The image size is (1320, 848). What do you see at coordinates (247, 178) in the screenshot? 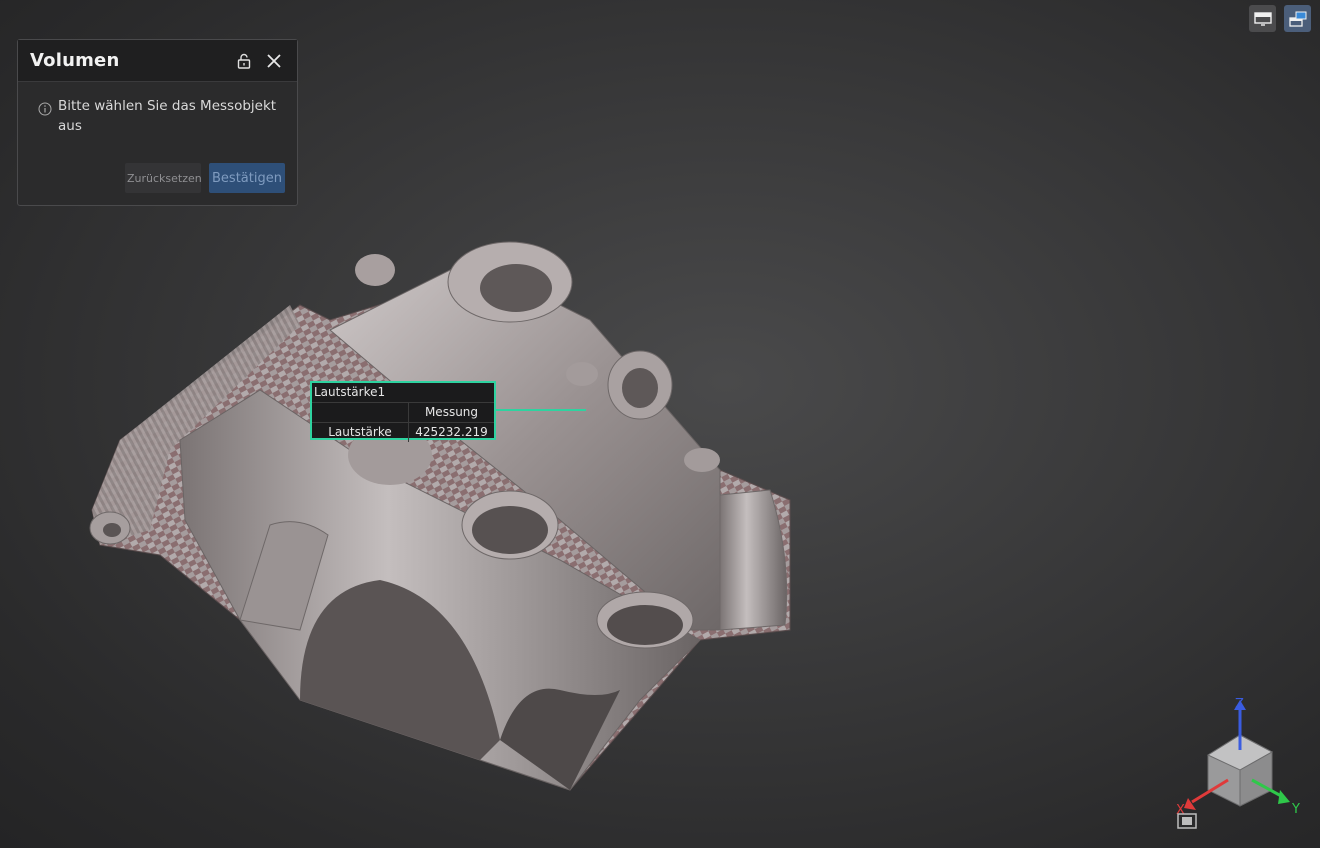
I see `confirm-button: Bestätigen` at bounding box center [247, 178].